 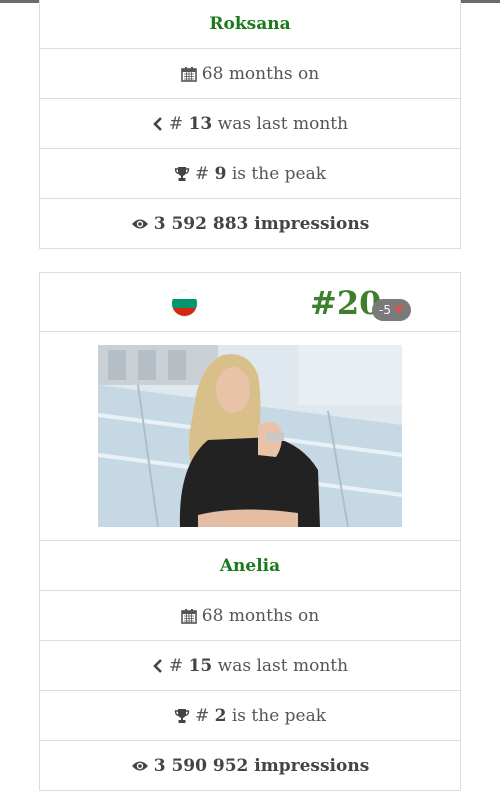 I want to click on arrow-down-icon, so click(x=398, y=310).